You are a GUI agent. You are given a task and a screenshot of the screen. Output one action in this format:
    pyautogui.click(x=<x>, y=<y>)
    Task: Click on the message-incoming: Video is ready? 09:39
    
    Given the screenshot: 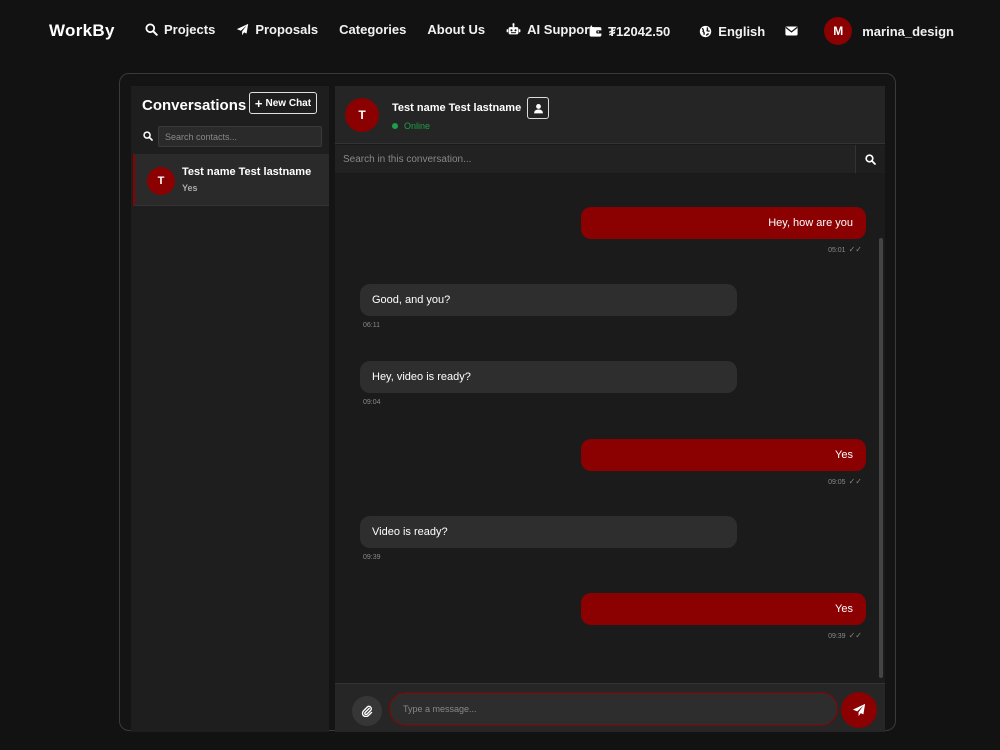 What is the action you would take?
    pyautogui.click(x=548, y=538)
    